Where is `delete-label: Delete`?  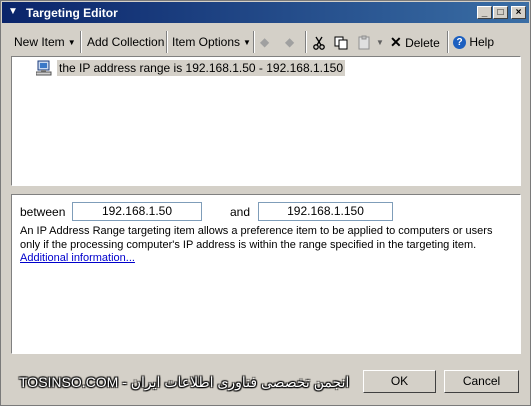
delete-label: Delete is located at coordinates (422, 43).